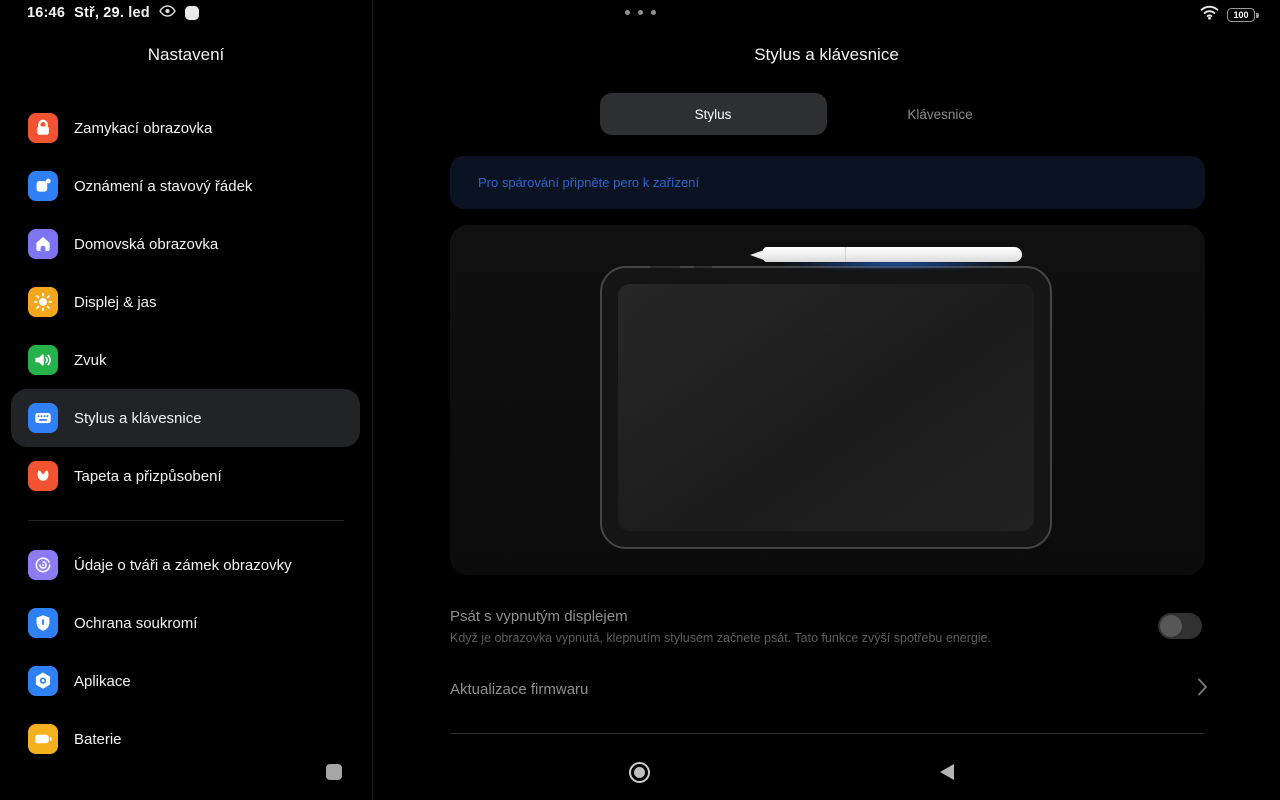 Image resolution: width=1280 pixels, height=800 pixels. I want to click on sidebar-item-label: Domovská obrazovka, so click(146, 244).